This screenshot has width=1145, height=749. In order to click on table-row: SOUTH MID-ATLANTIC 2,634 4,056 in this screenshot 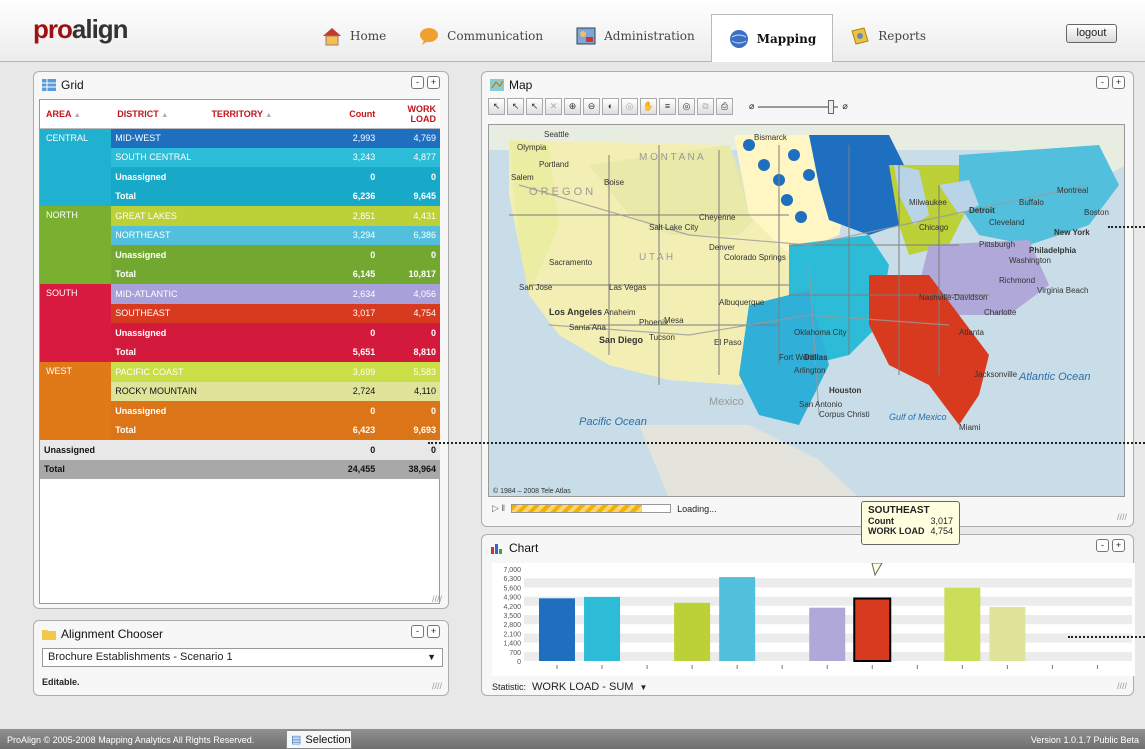, I will do `click(240, 323)`.